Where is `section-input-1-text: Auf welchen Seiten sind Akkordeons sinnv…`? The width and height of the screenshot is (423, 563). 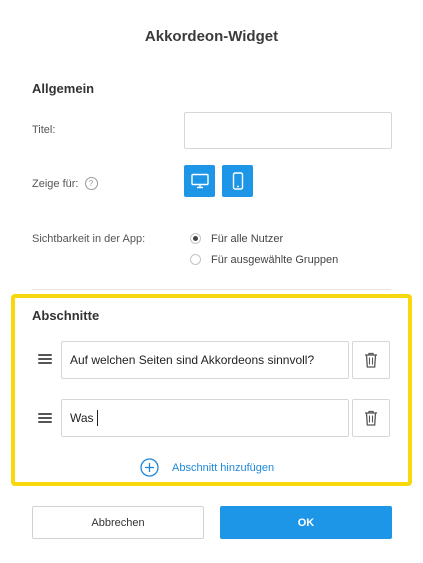 section-input-1-text: Auf welchen Seiten sind Akkordeons sinnv… is located at coordinates (192, 360).